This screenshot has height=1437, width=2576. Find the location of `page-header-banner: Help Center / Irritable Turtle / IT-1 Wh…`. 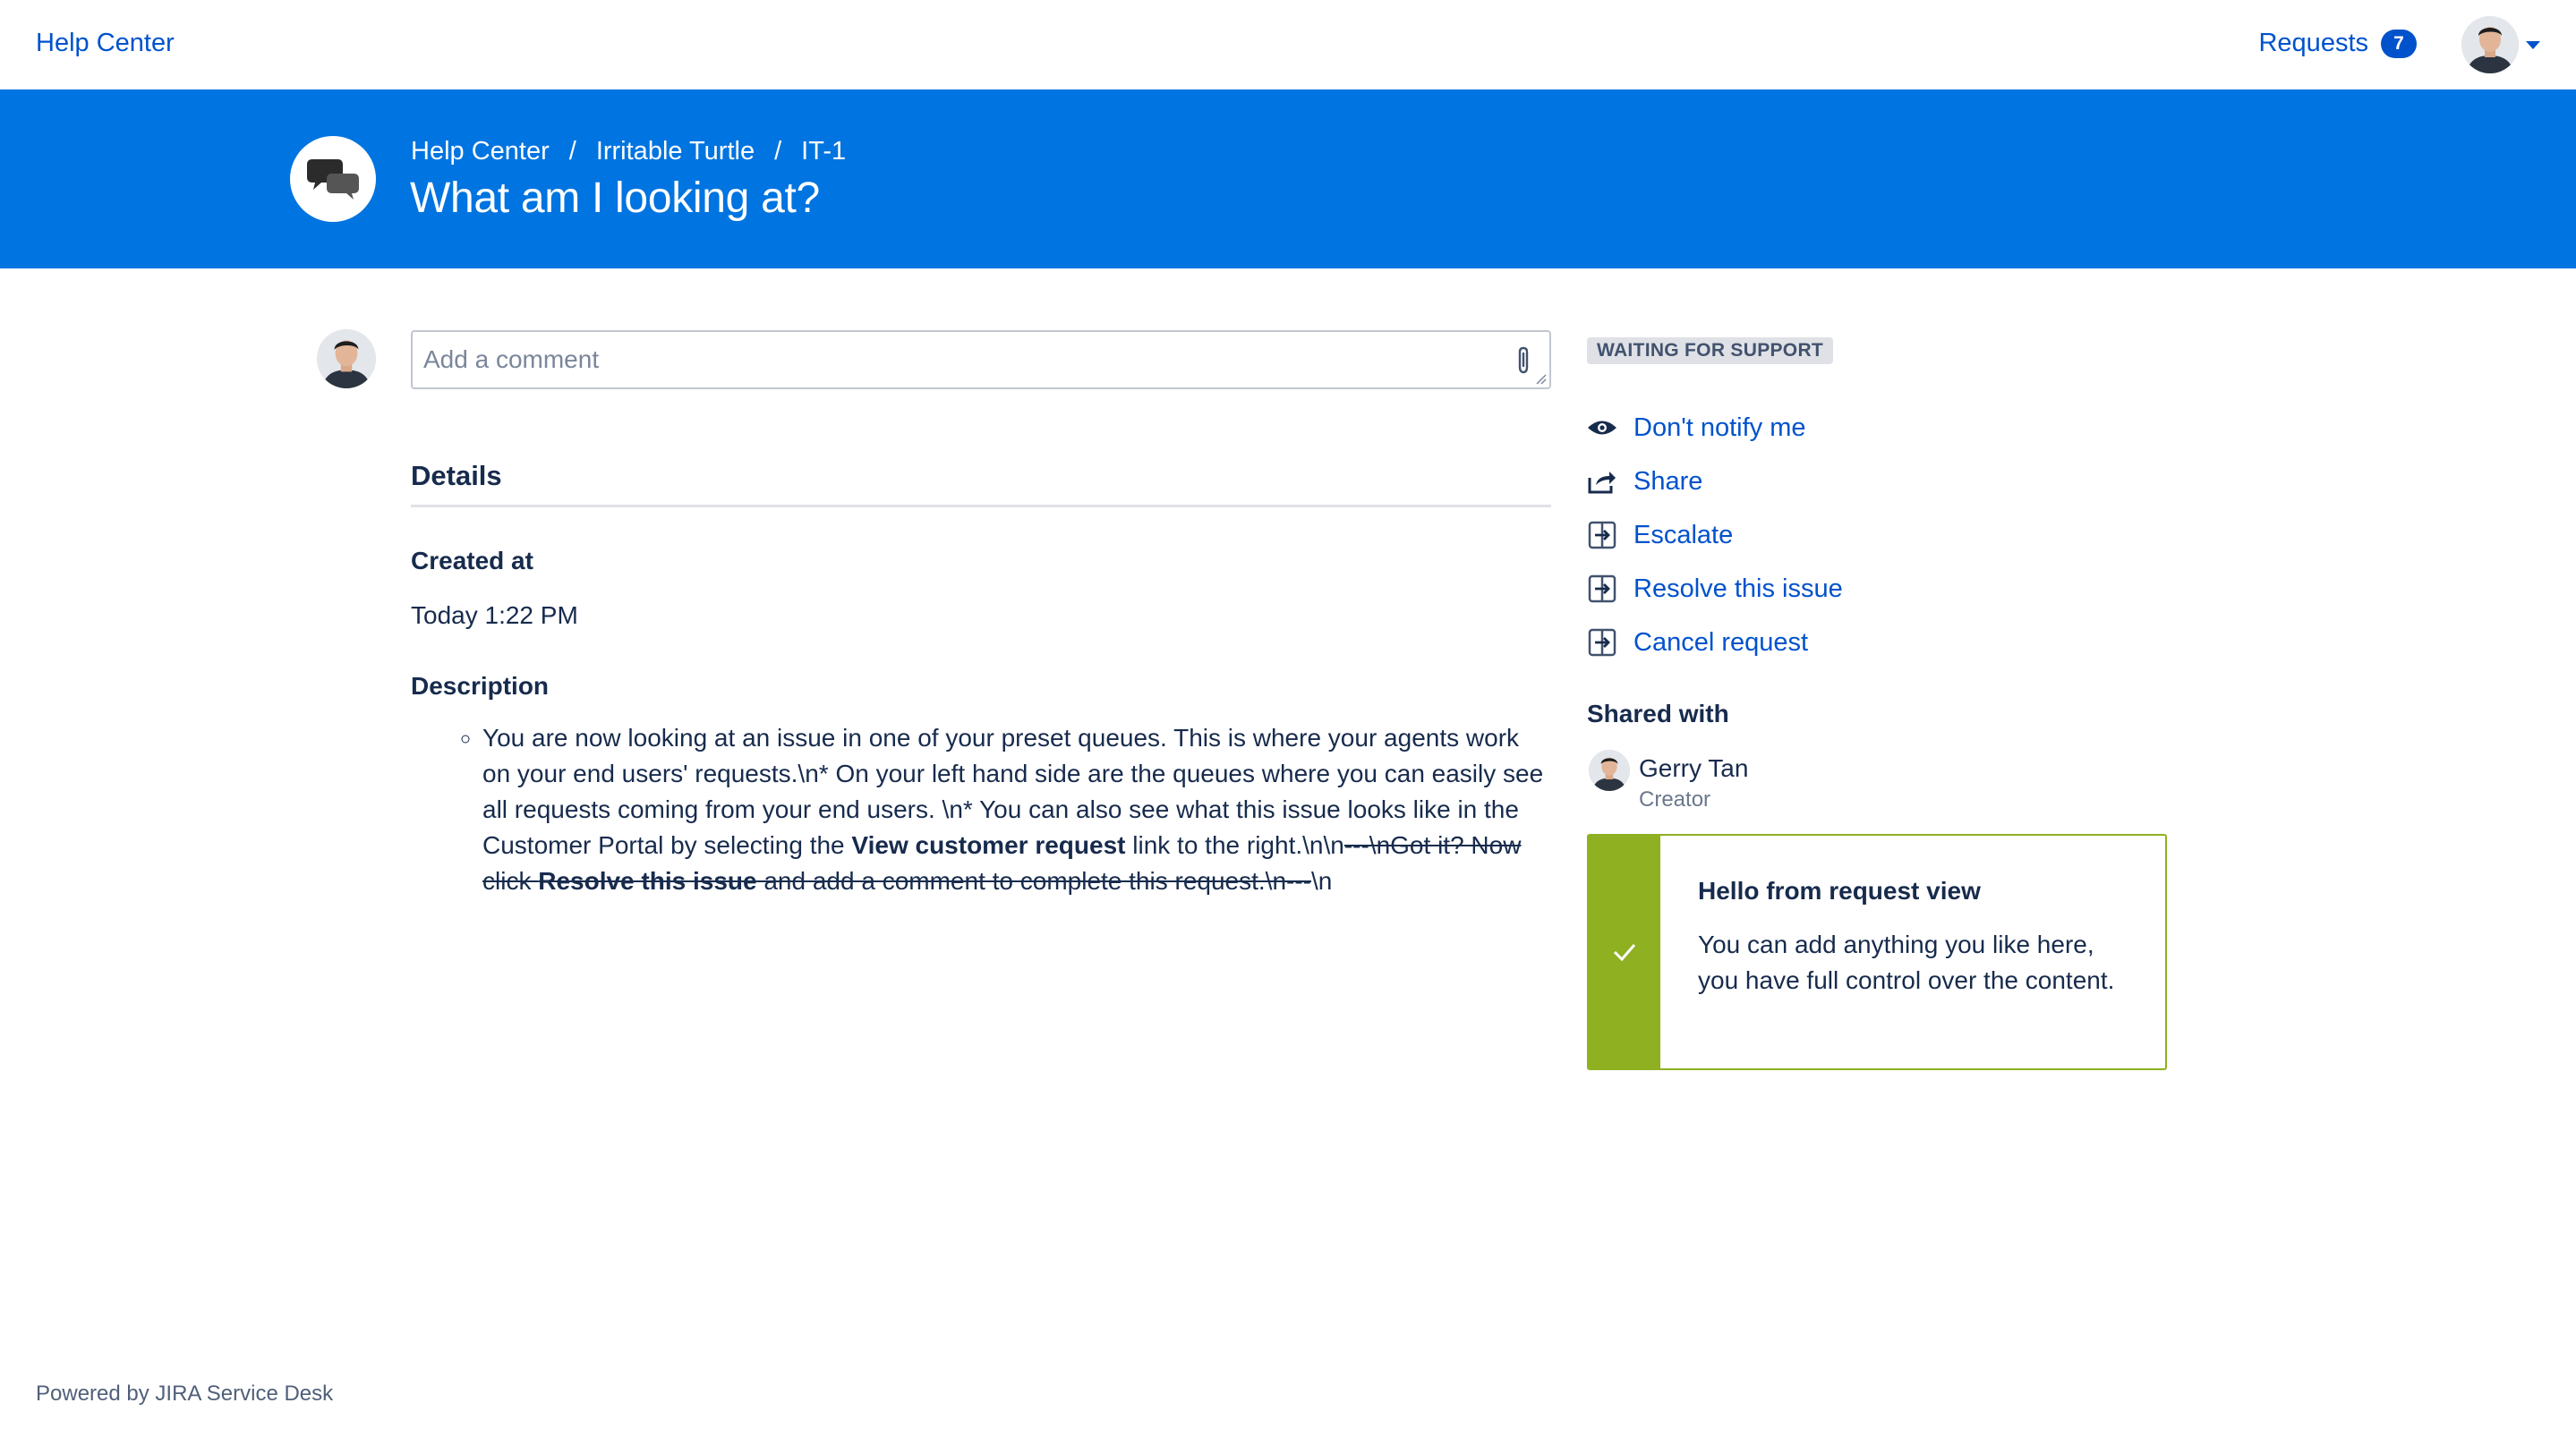

page-header-banner: Help Center / Irritable Turtle / IT-1 Wh… is located at coordinates (1288, 179).